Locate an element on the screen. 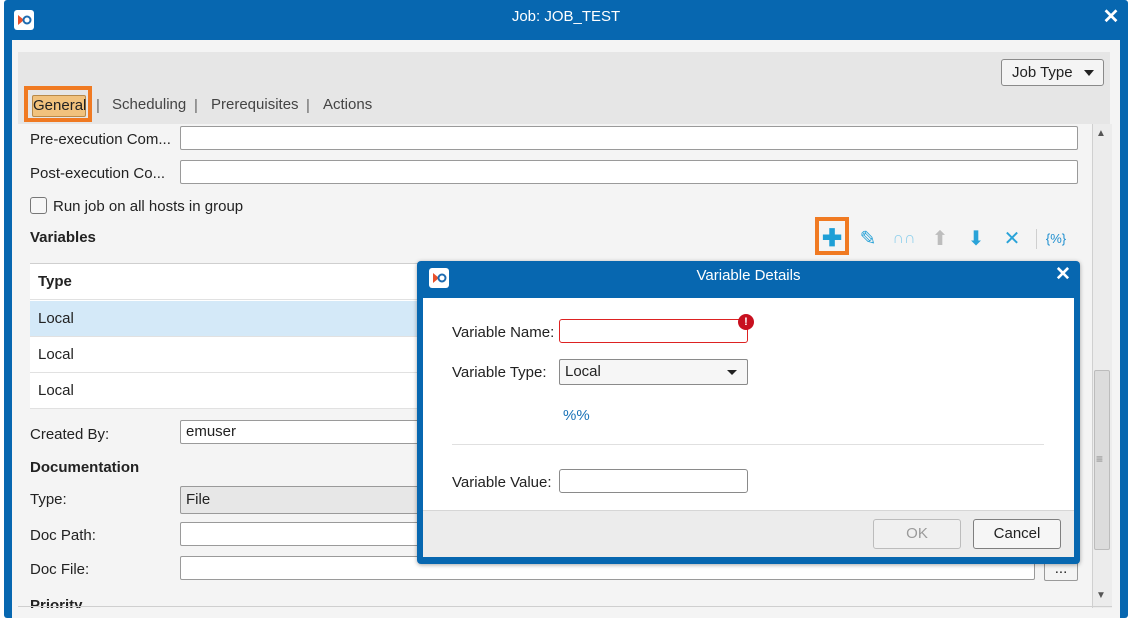  move-up-icon: ⬆ is located at coordinates (940, 239).